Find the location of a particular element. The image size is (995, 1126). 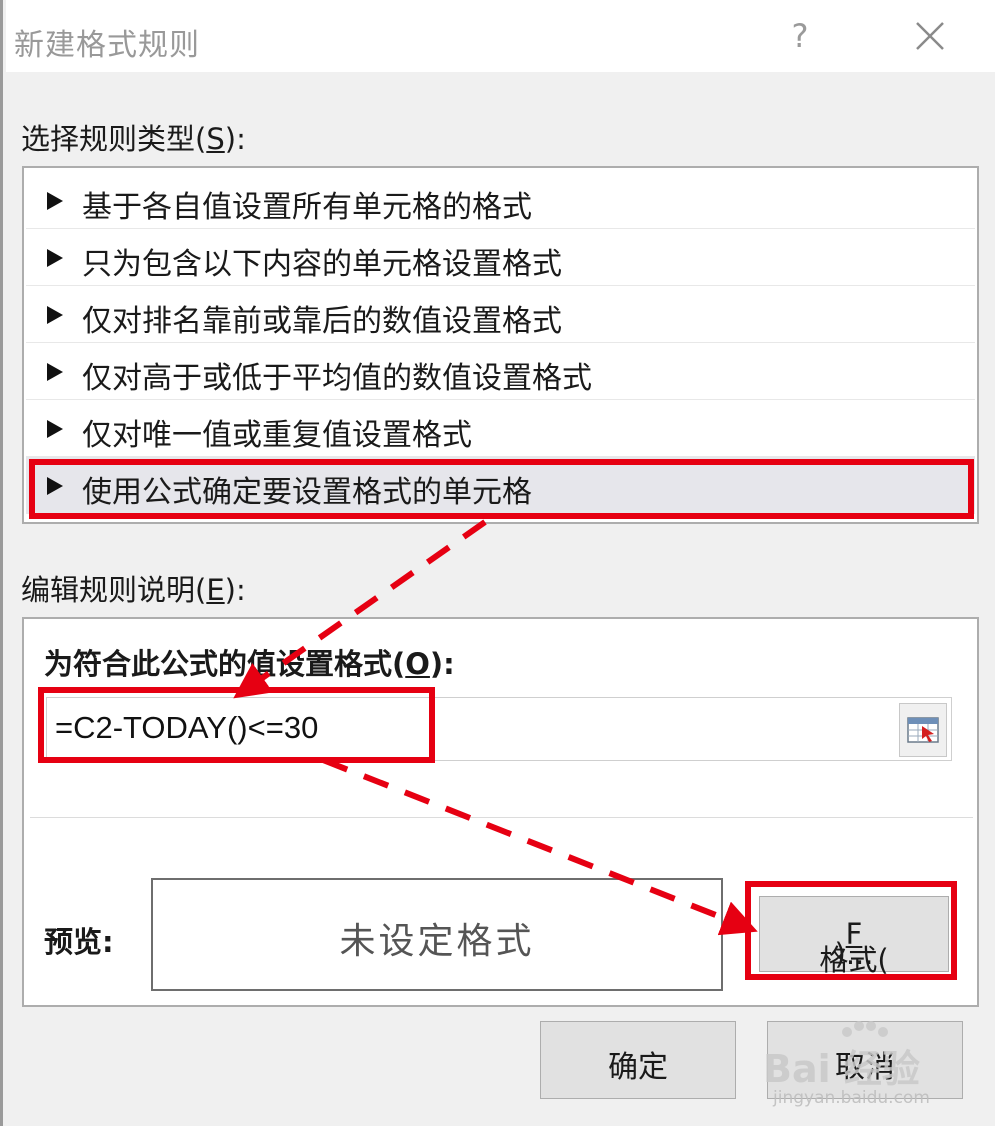

help-button: ? is located at coordinates (800, 36).